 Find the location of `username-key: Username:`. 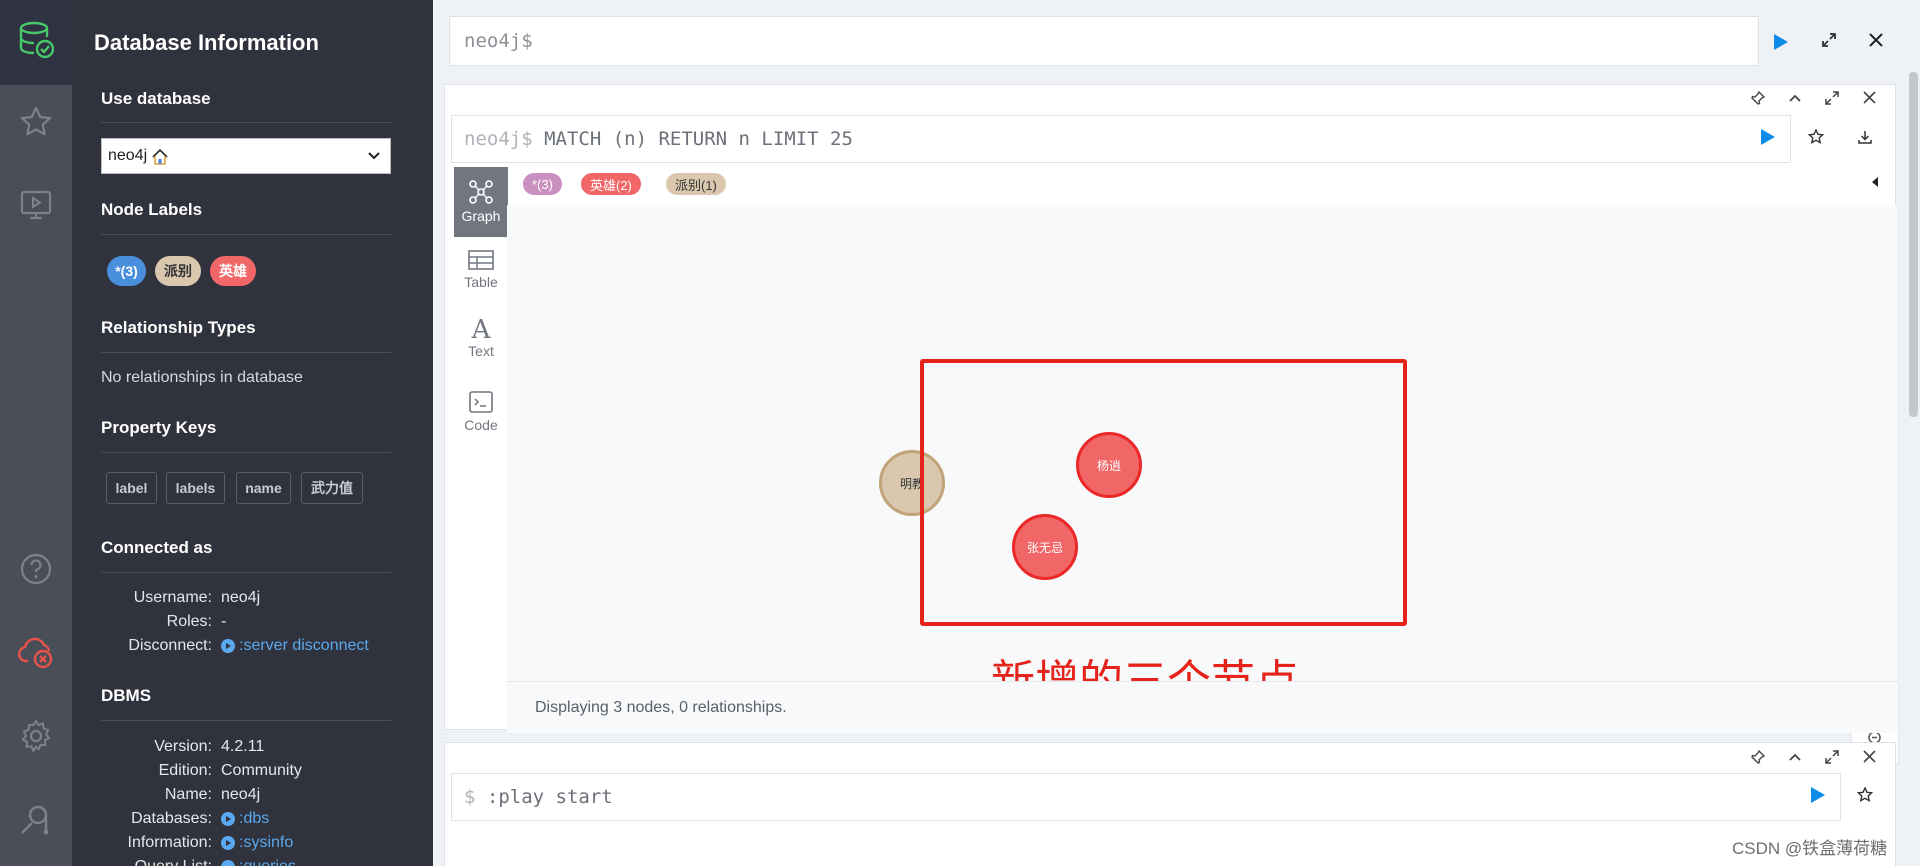

username-key: Username: is located at coordinates (172, 597).